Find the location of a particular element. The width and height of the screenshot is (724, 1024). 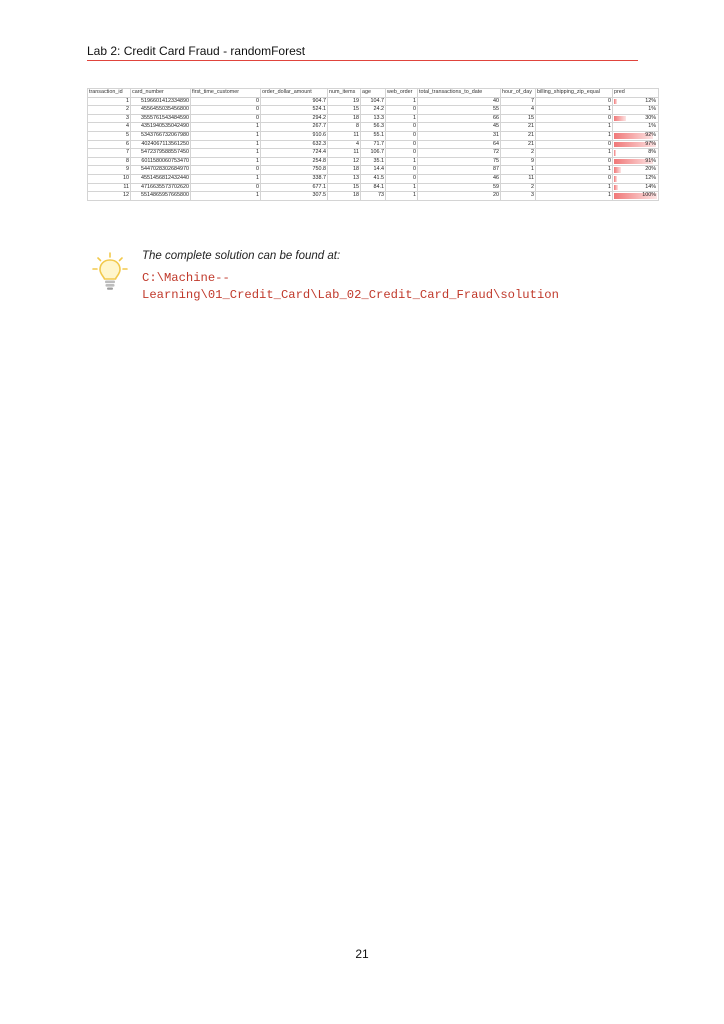

pred-value: 100% is located at coordinates (649, 195).